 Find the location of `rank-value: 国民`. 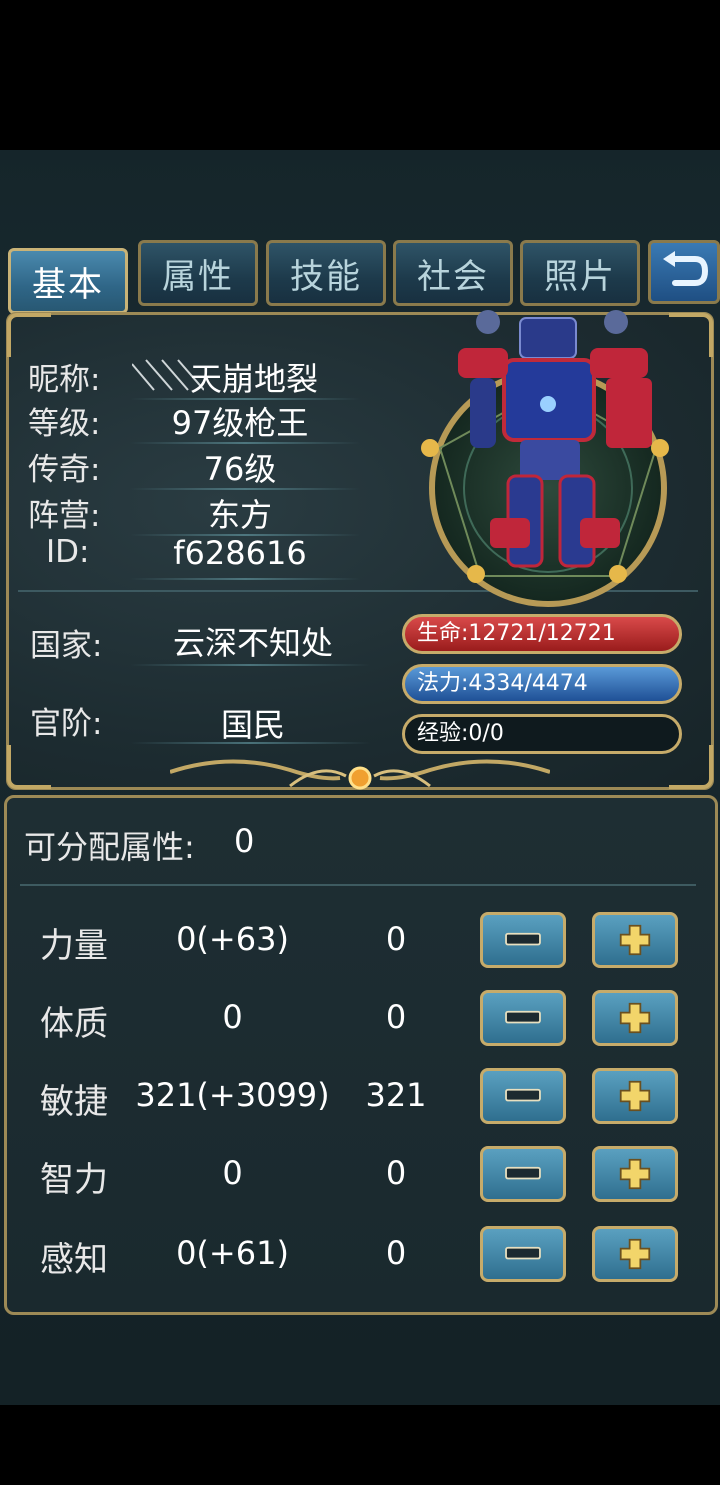

rank-value: 国民 is located at coordinates (252, 725).